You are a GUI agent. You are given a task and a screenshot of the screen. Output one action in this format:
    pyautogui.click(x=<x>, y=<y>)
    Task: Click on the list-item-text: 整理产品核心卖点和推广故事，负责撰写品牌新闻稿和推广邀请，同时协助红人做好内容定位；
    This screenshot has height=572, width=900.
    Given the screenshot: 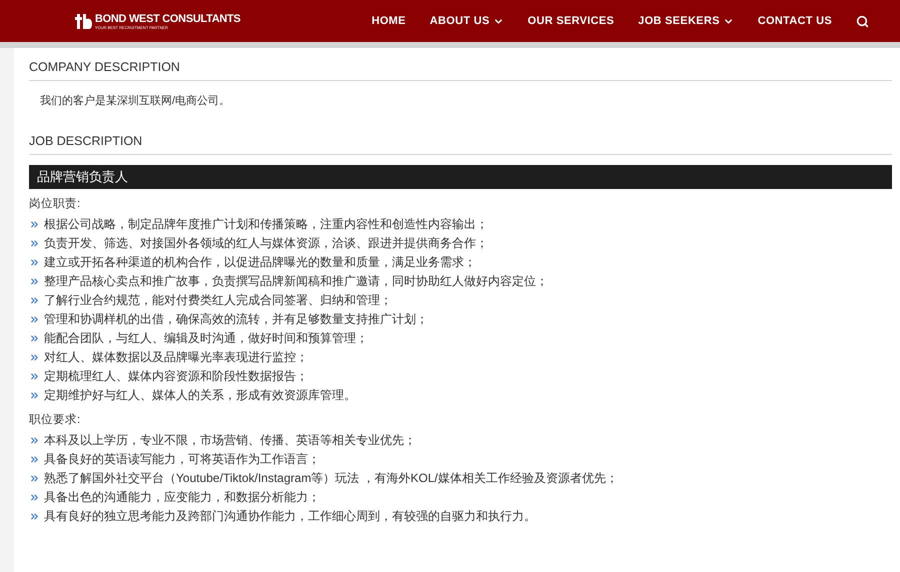 What is the action you would take?
    pyautogui.click(x=296, y=281)
    